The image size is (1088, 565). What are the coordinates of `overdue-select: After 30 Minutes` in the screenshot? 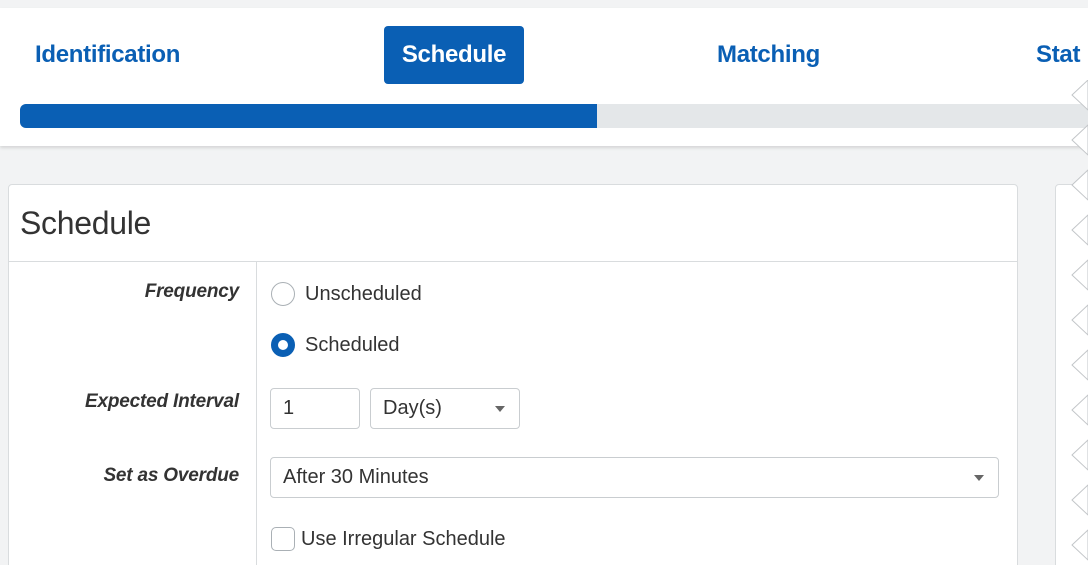 It's located at (634, 477).